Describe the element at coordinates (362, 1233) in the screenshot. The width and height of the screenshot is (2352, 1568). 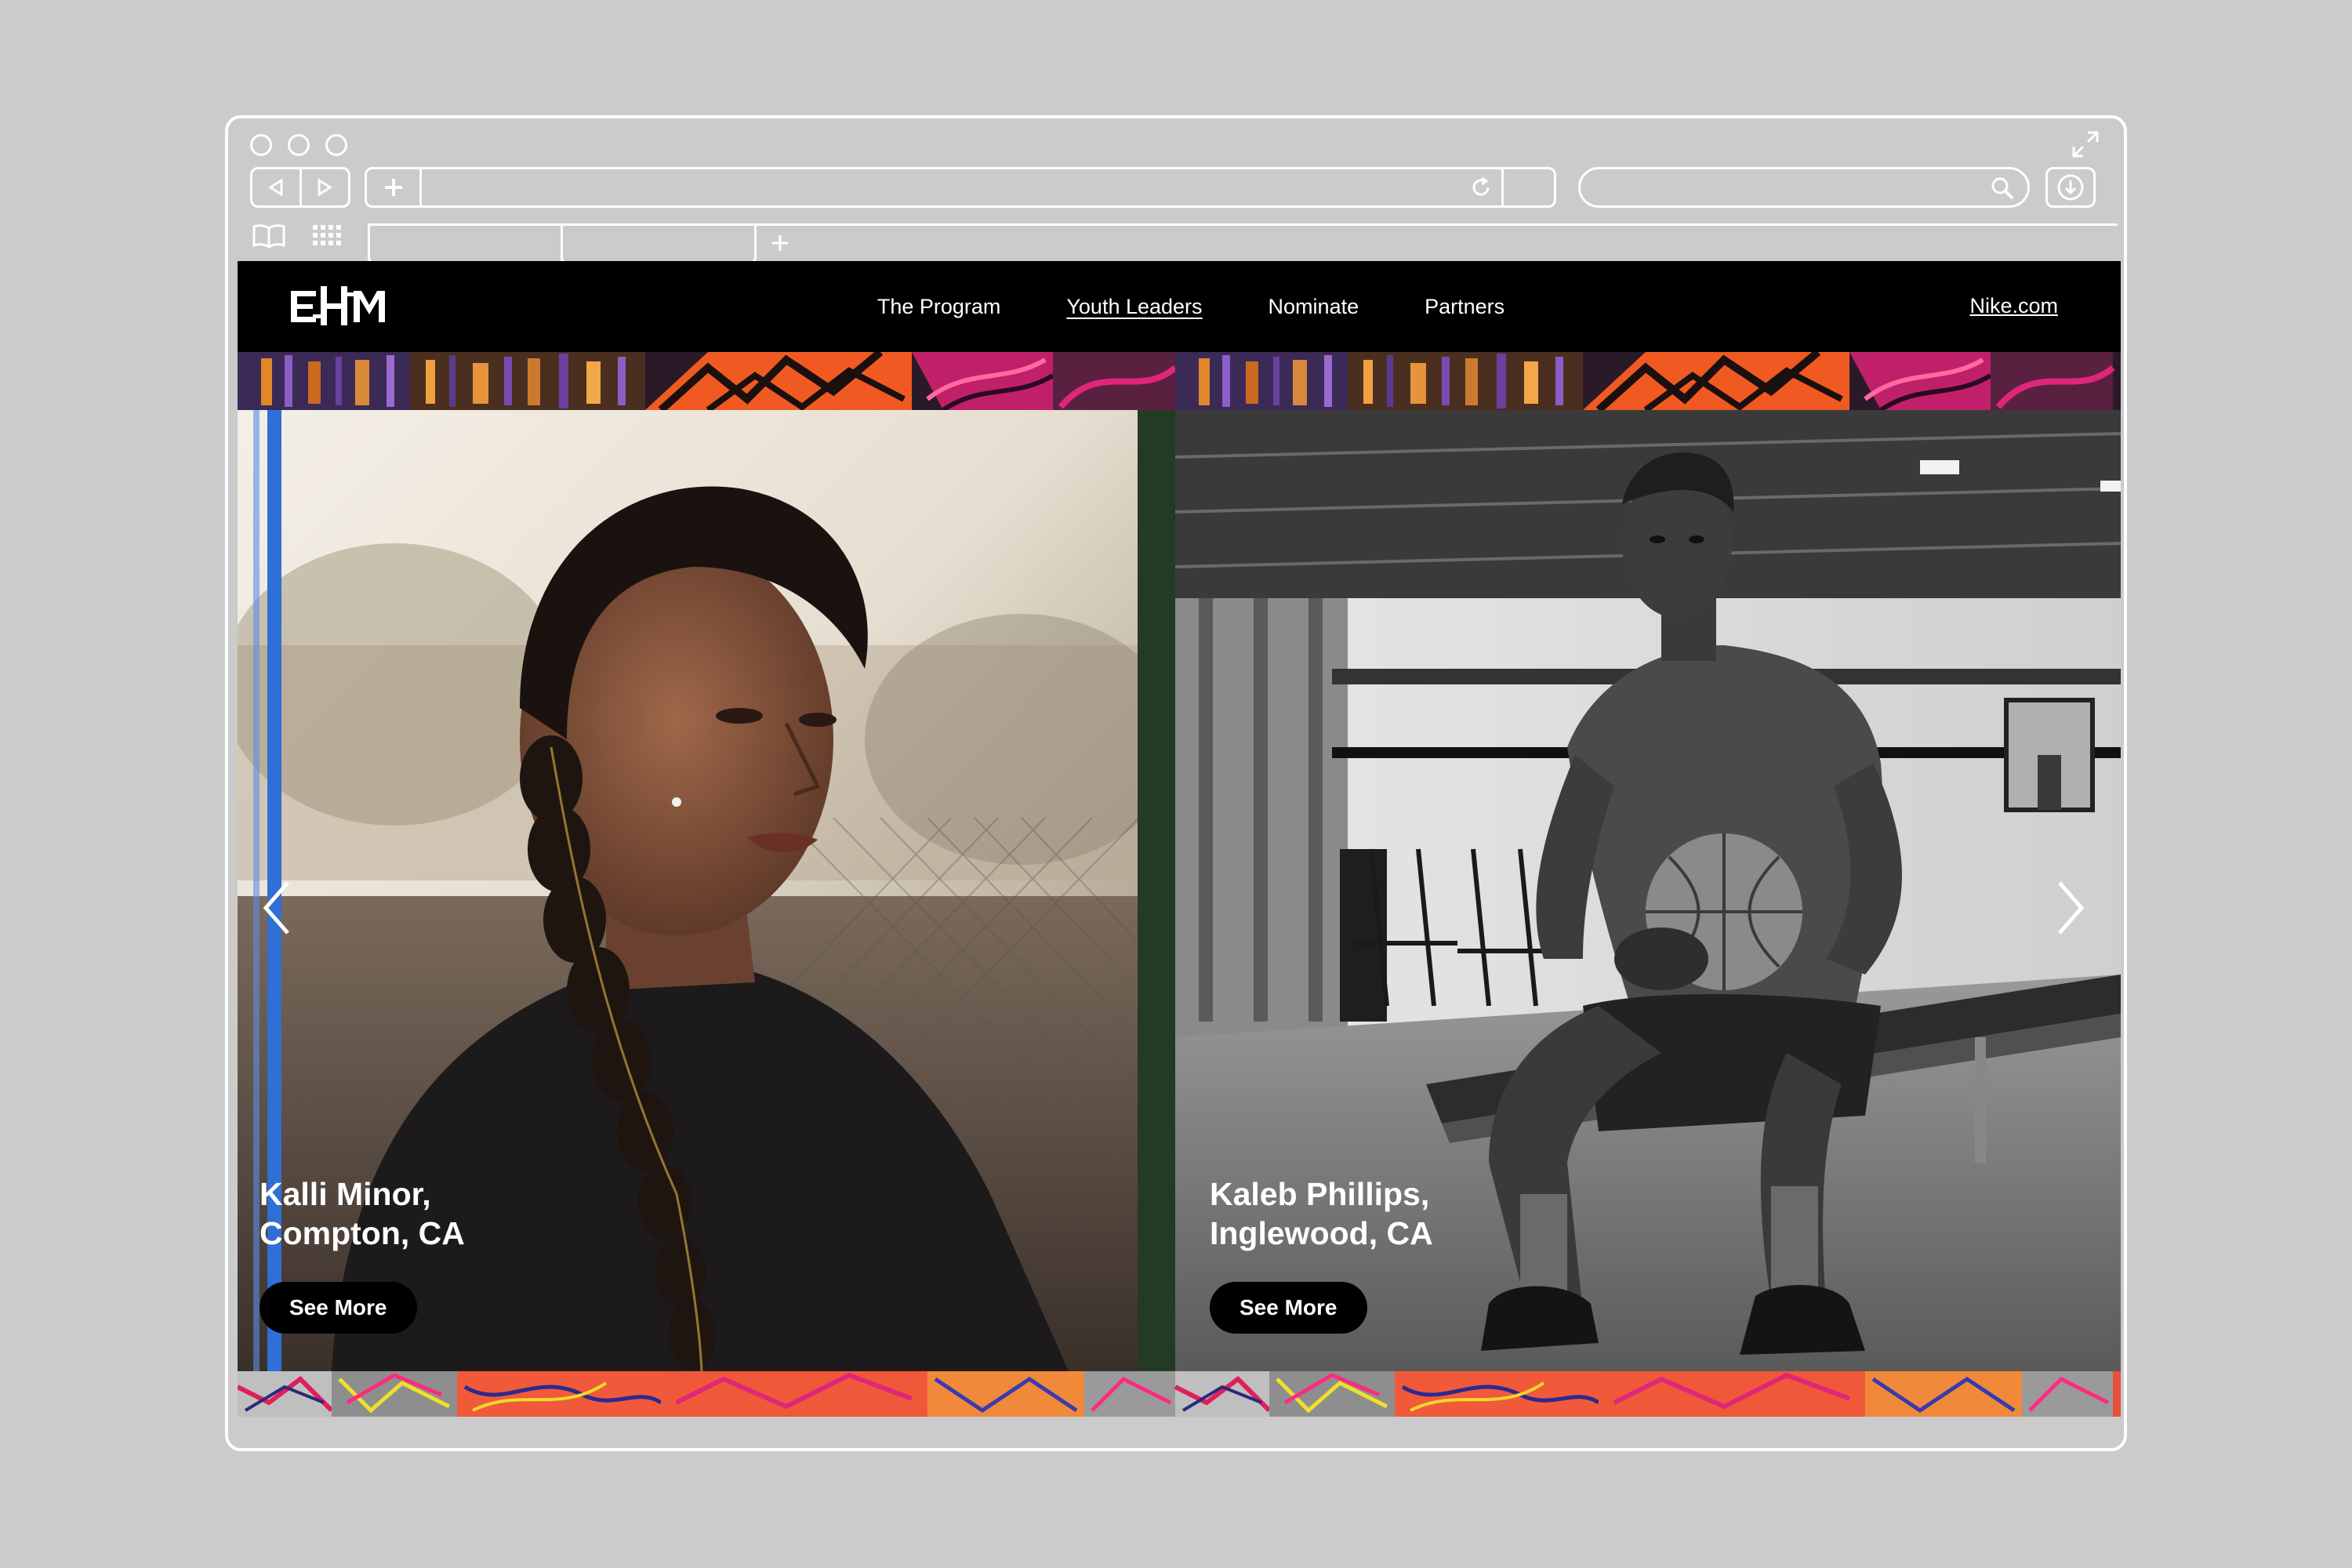
I see `leader-location: Compton, CA` at that location.